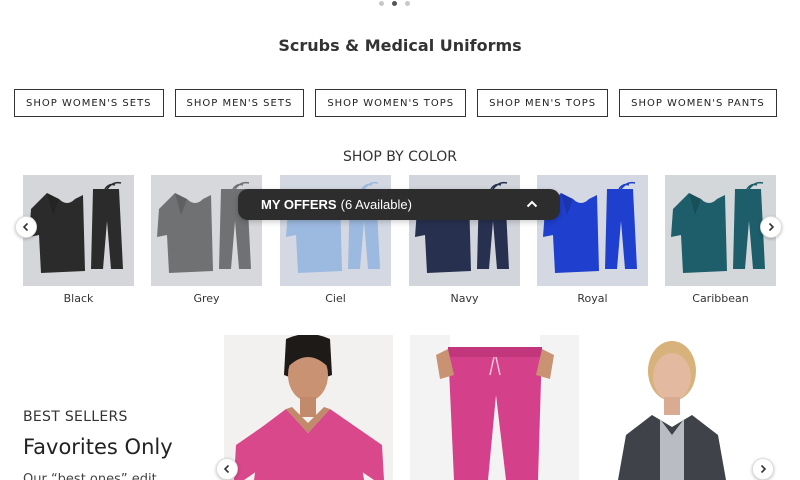 The height and width of the screenshot is (480, 800). Describe the element at coordinates (75, 417) in the screenshot. I see `best-sellers-label: BEST SELLERS` at that location.